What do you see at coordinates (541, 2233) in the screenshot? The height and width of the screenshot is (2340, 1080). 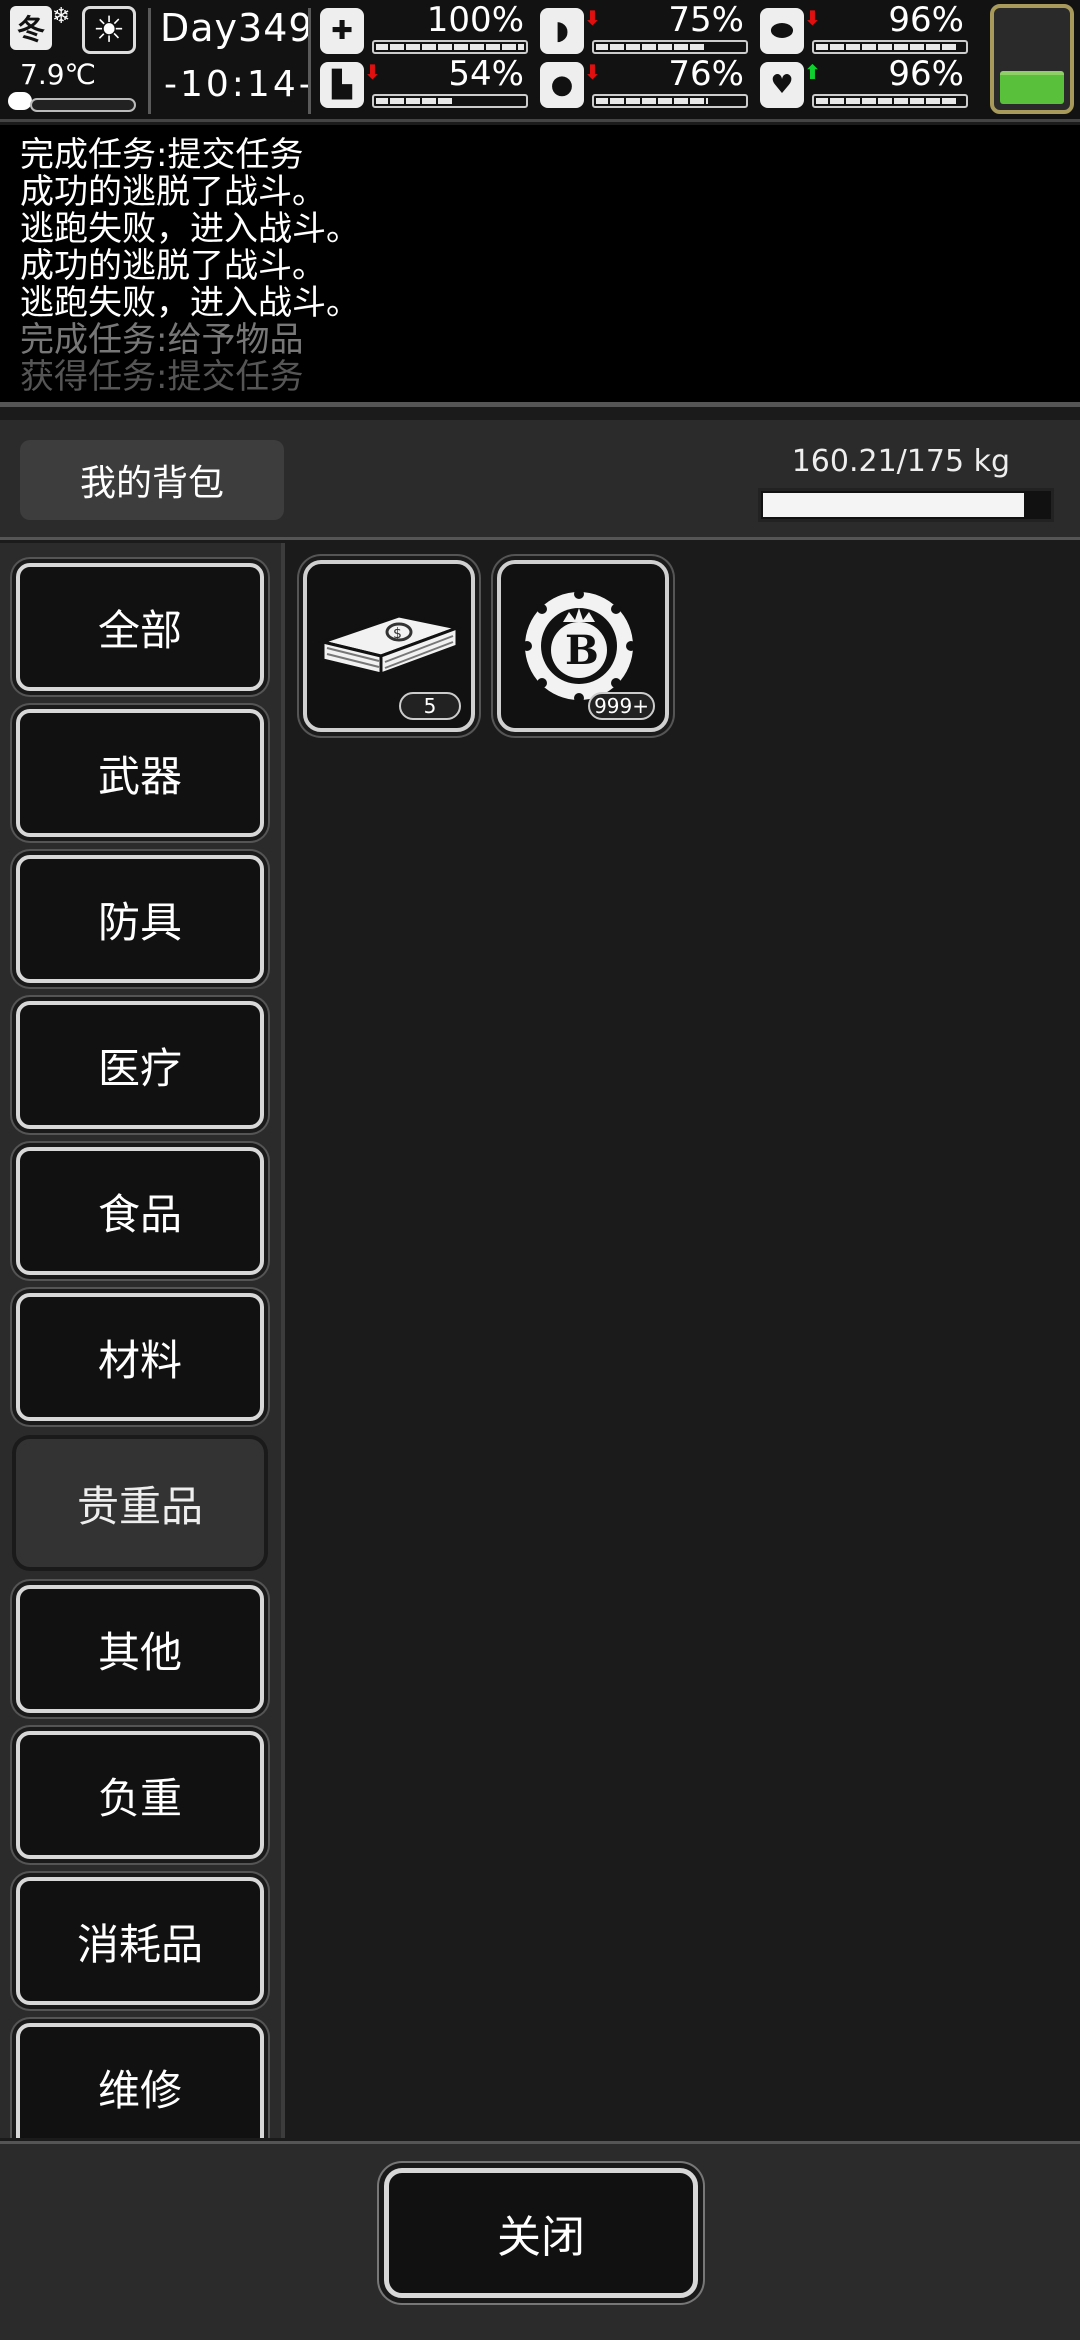 I see `close-button: 关闭` at bounding box center [541, 2233].